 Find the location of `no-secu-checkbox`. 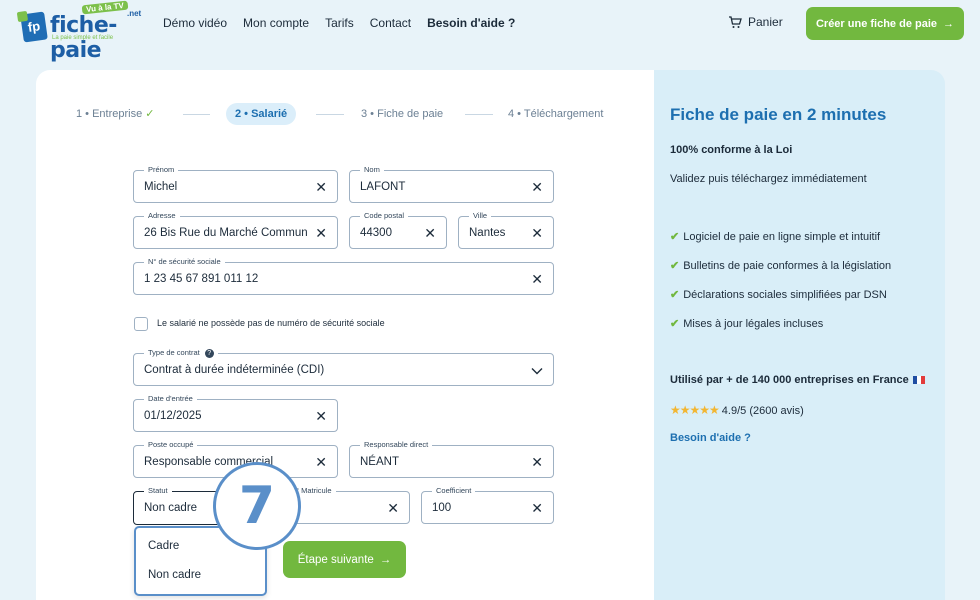

no-secu-checkbox is located at coordinates (141, 324).